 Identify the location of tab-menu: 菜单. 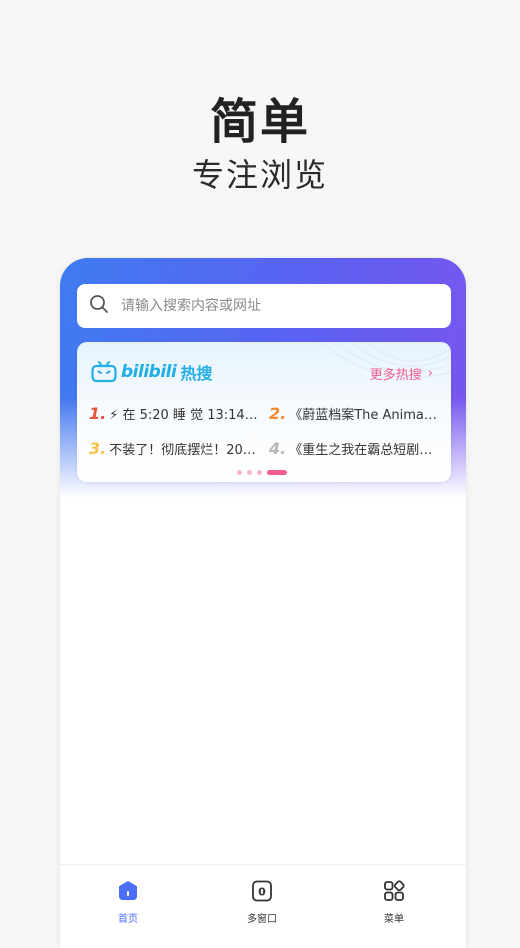
(394, 902).